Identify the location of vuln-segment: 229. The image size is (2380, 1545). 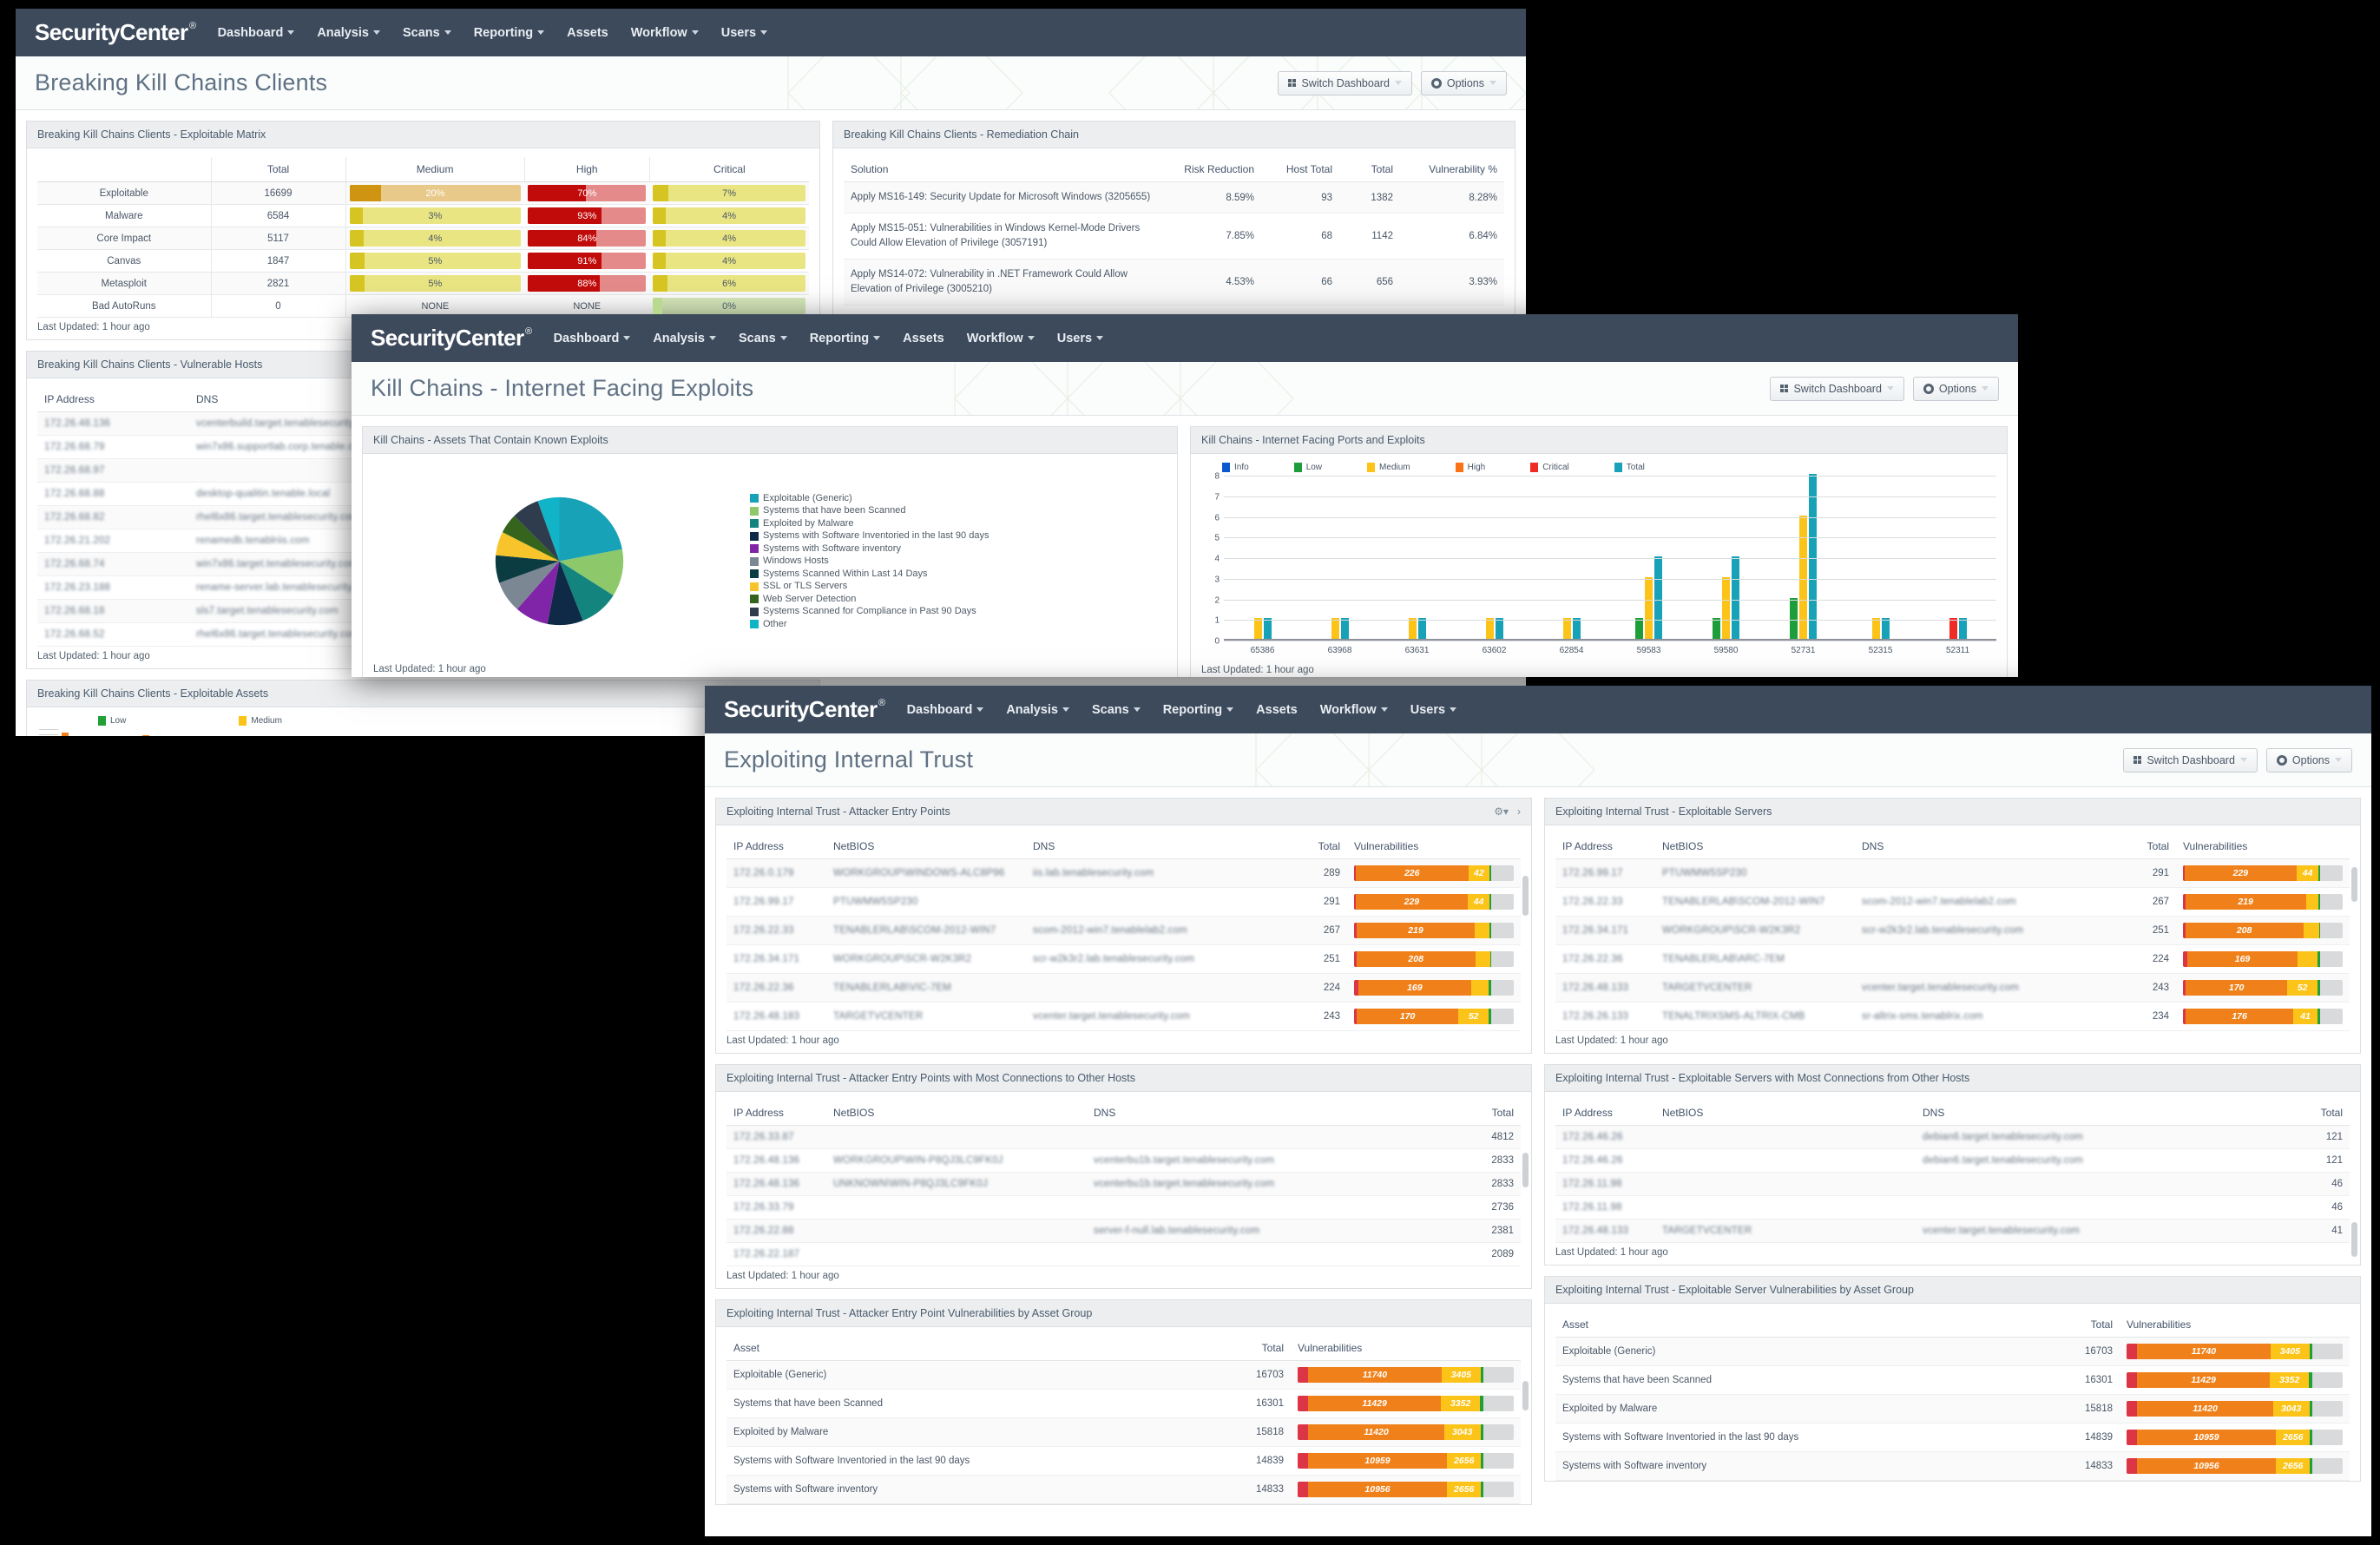
(2241, 873).